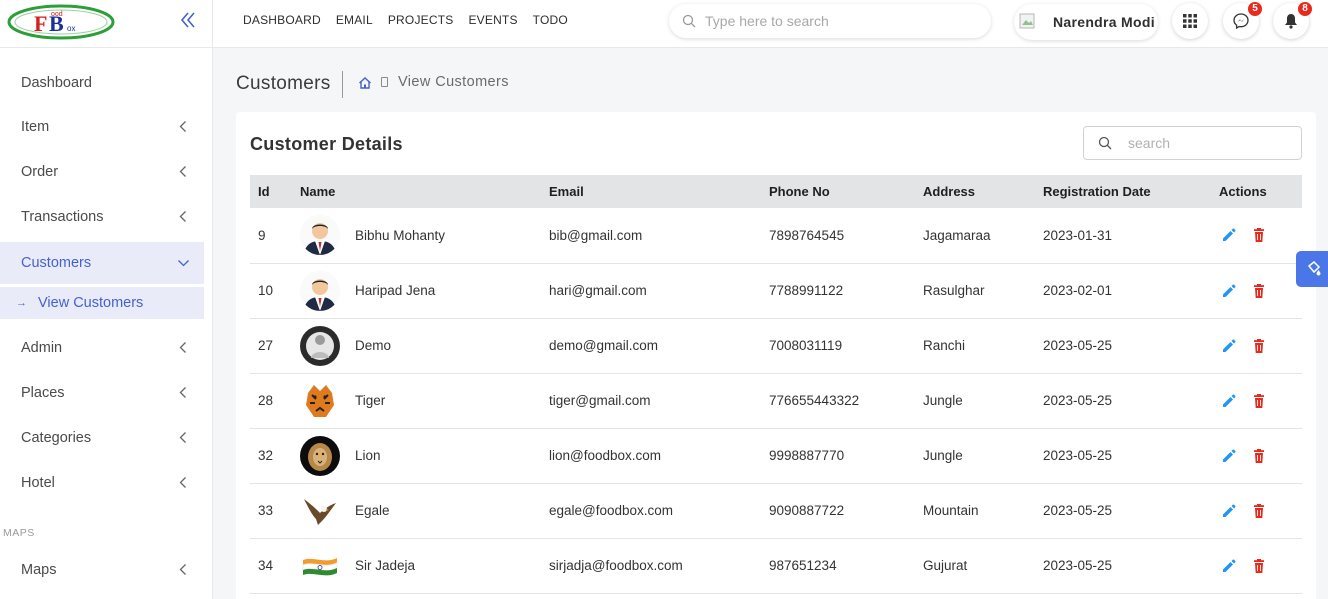 The height and width of the screenshot is (599, 1328). I want to click on customizer-button, so click(1312, 269).